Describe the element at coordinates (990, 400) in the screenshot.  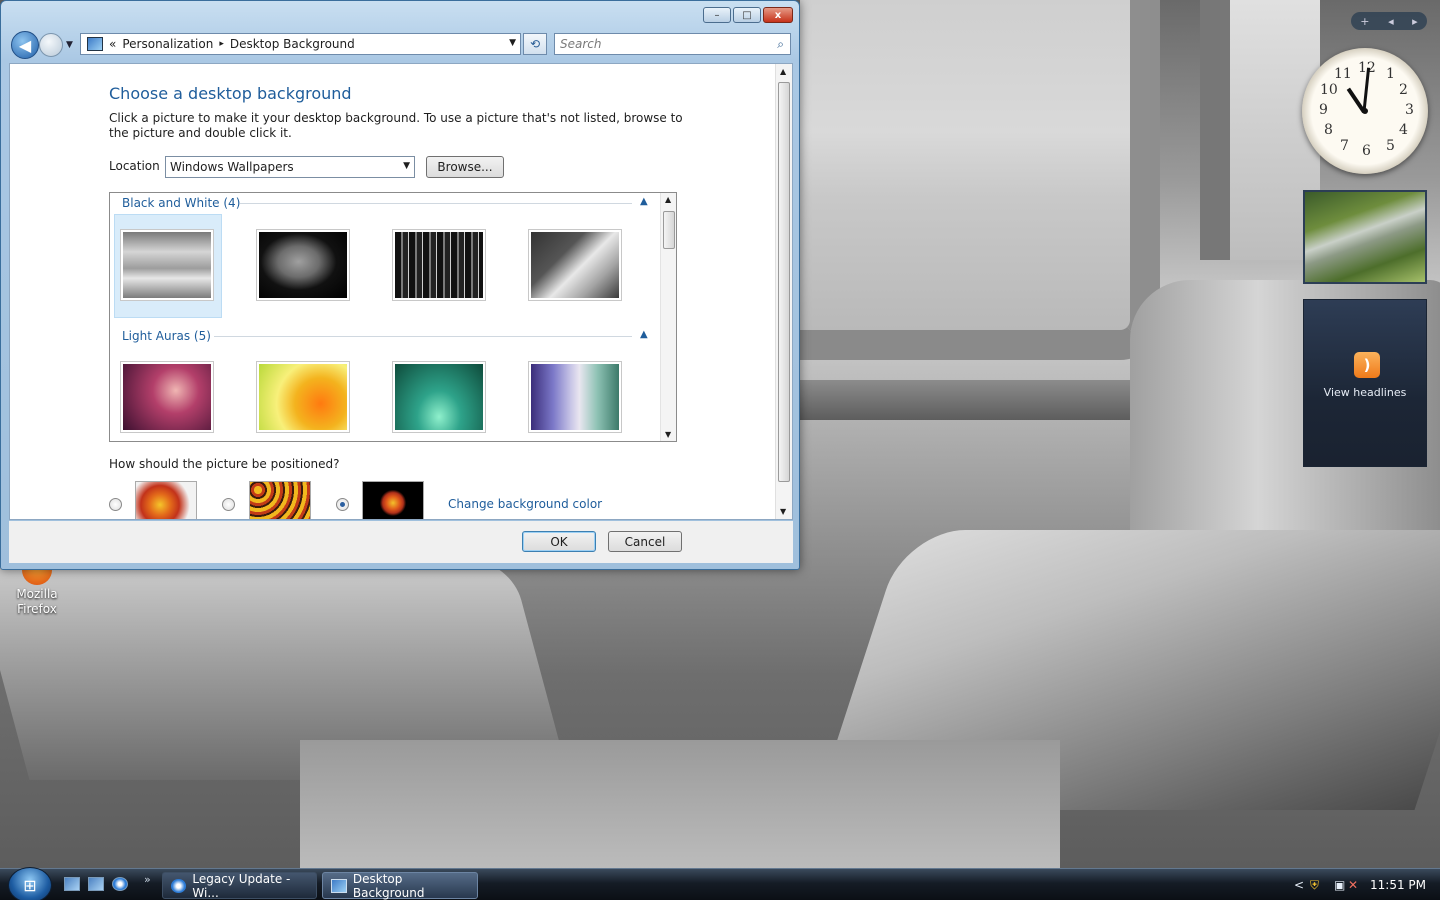
I see `wallpaper-sill` at that location.